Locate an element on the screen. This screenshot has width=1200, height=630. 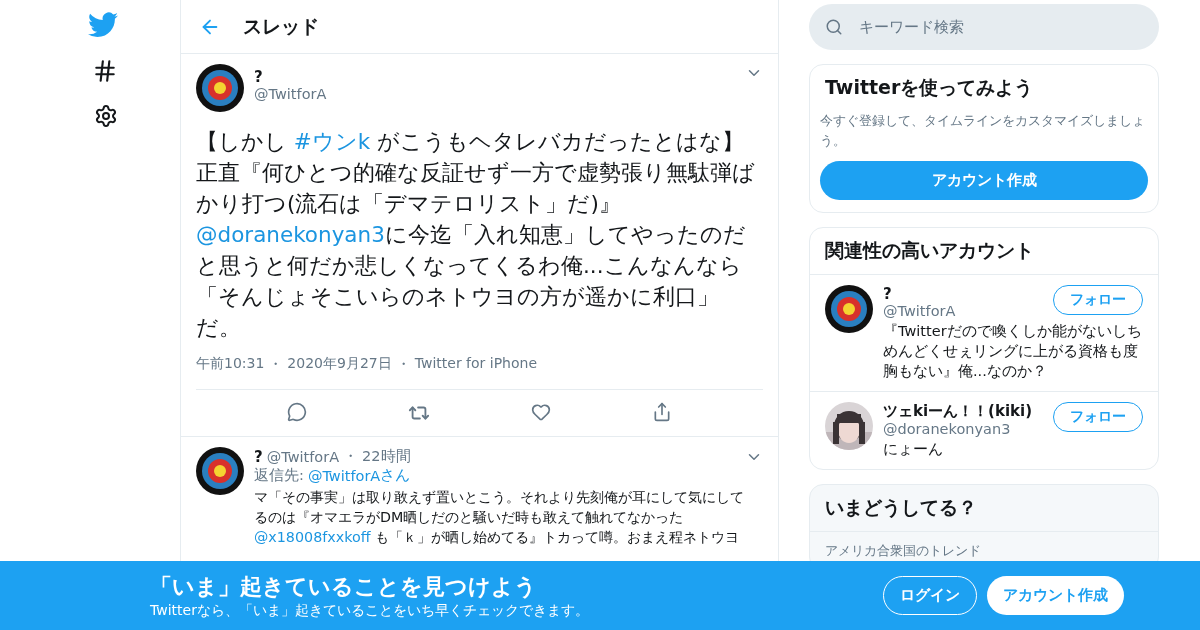
user-handle: @doranekonyan3 is located at coordinates (947, 429).